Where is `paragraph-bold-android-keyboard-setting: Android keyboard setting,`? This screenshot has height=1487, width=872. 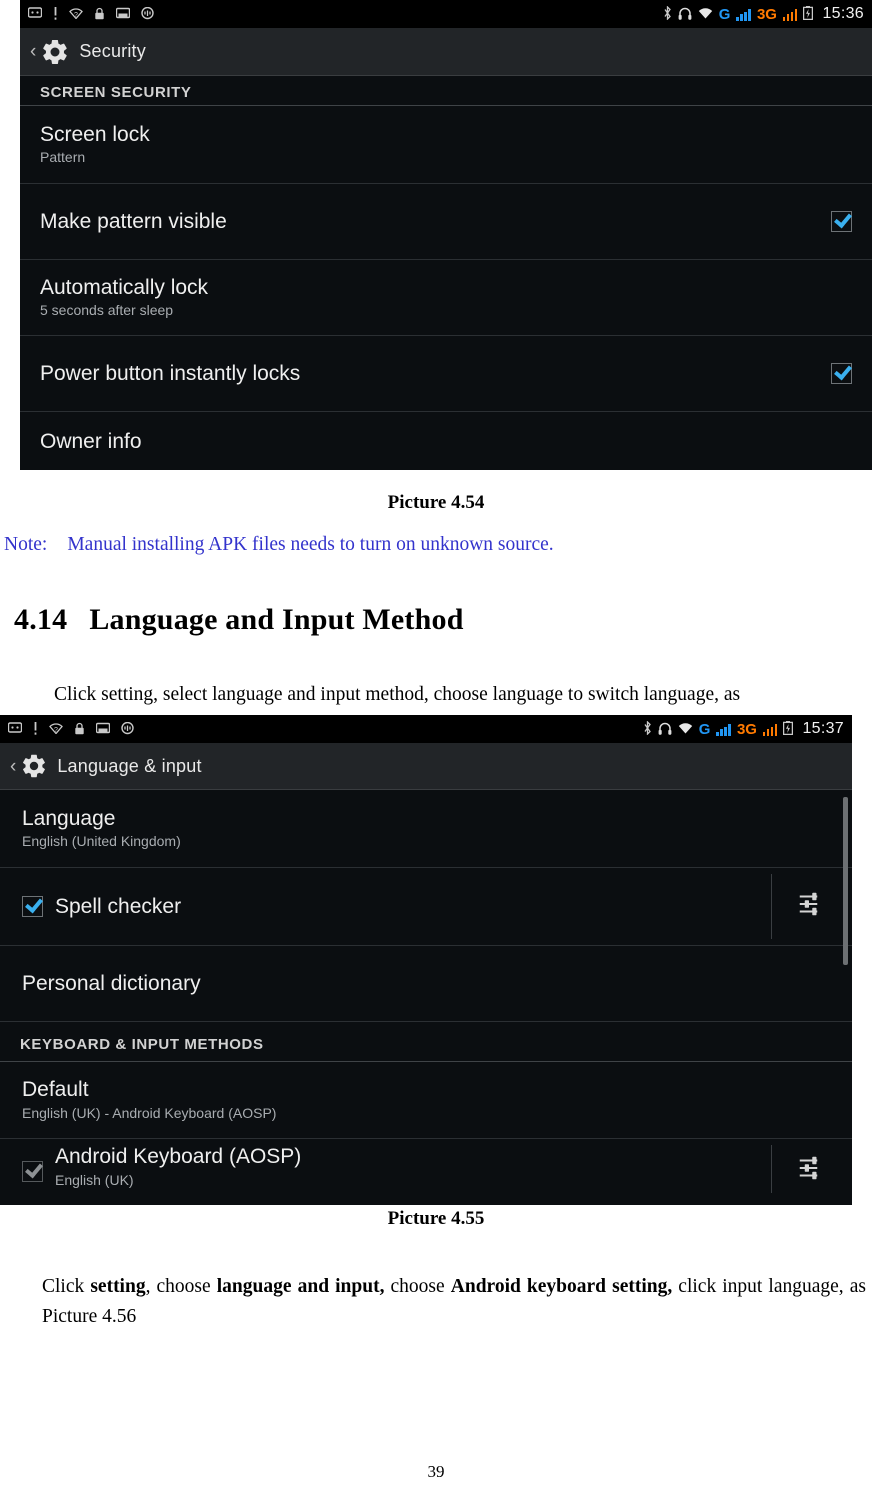 paragraph-bold-android-keyboard-setting: Android keyboard setting, is located at coordinates (561, 1286).